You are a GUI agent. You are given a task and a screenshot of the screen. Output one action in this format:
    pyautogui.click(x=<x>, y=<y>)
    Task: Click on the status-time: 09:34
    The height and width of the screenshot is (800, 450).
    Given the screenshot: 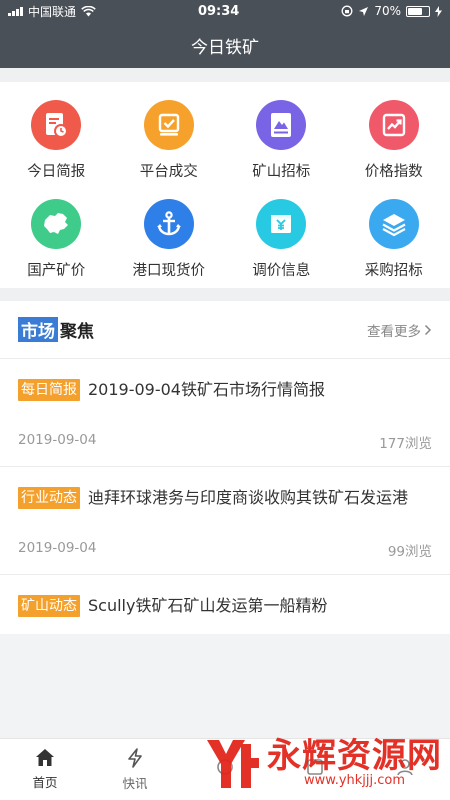 What is the action you would take?
    pyautogui.click(x=218, y=11)
    